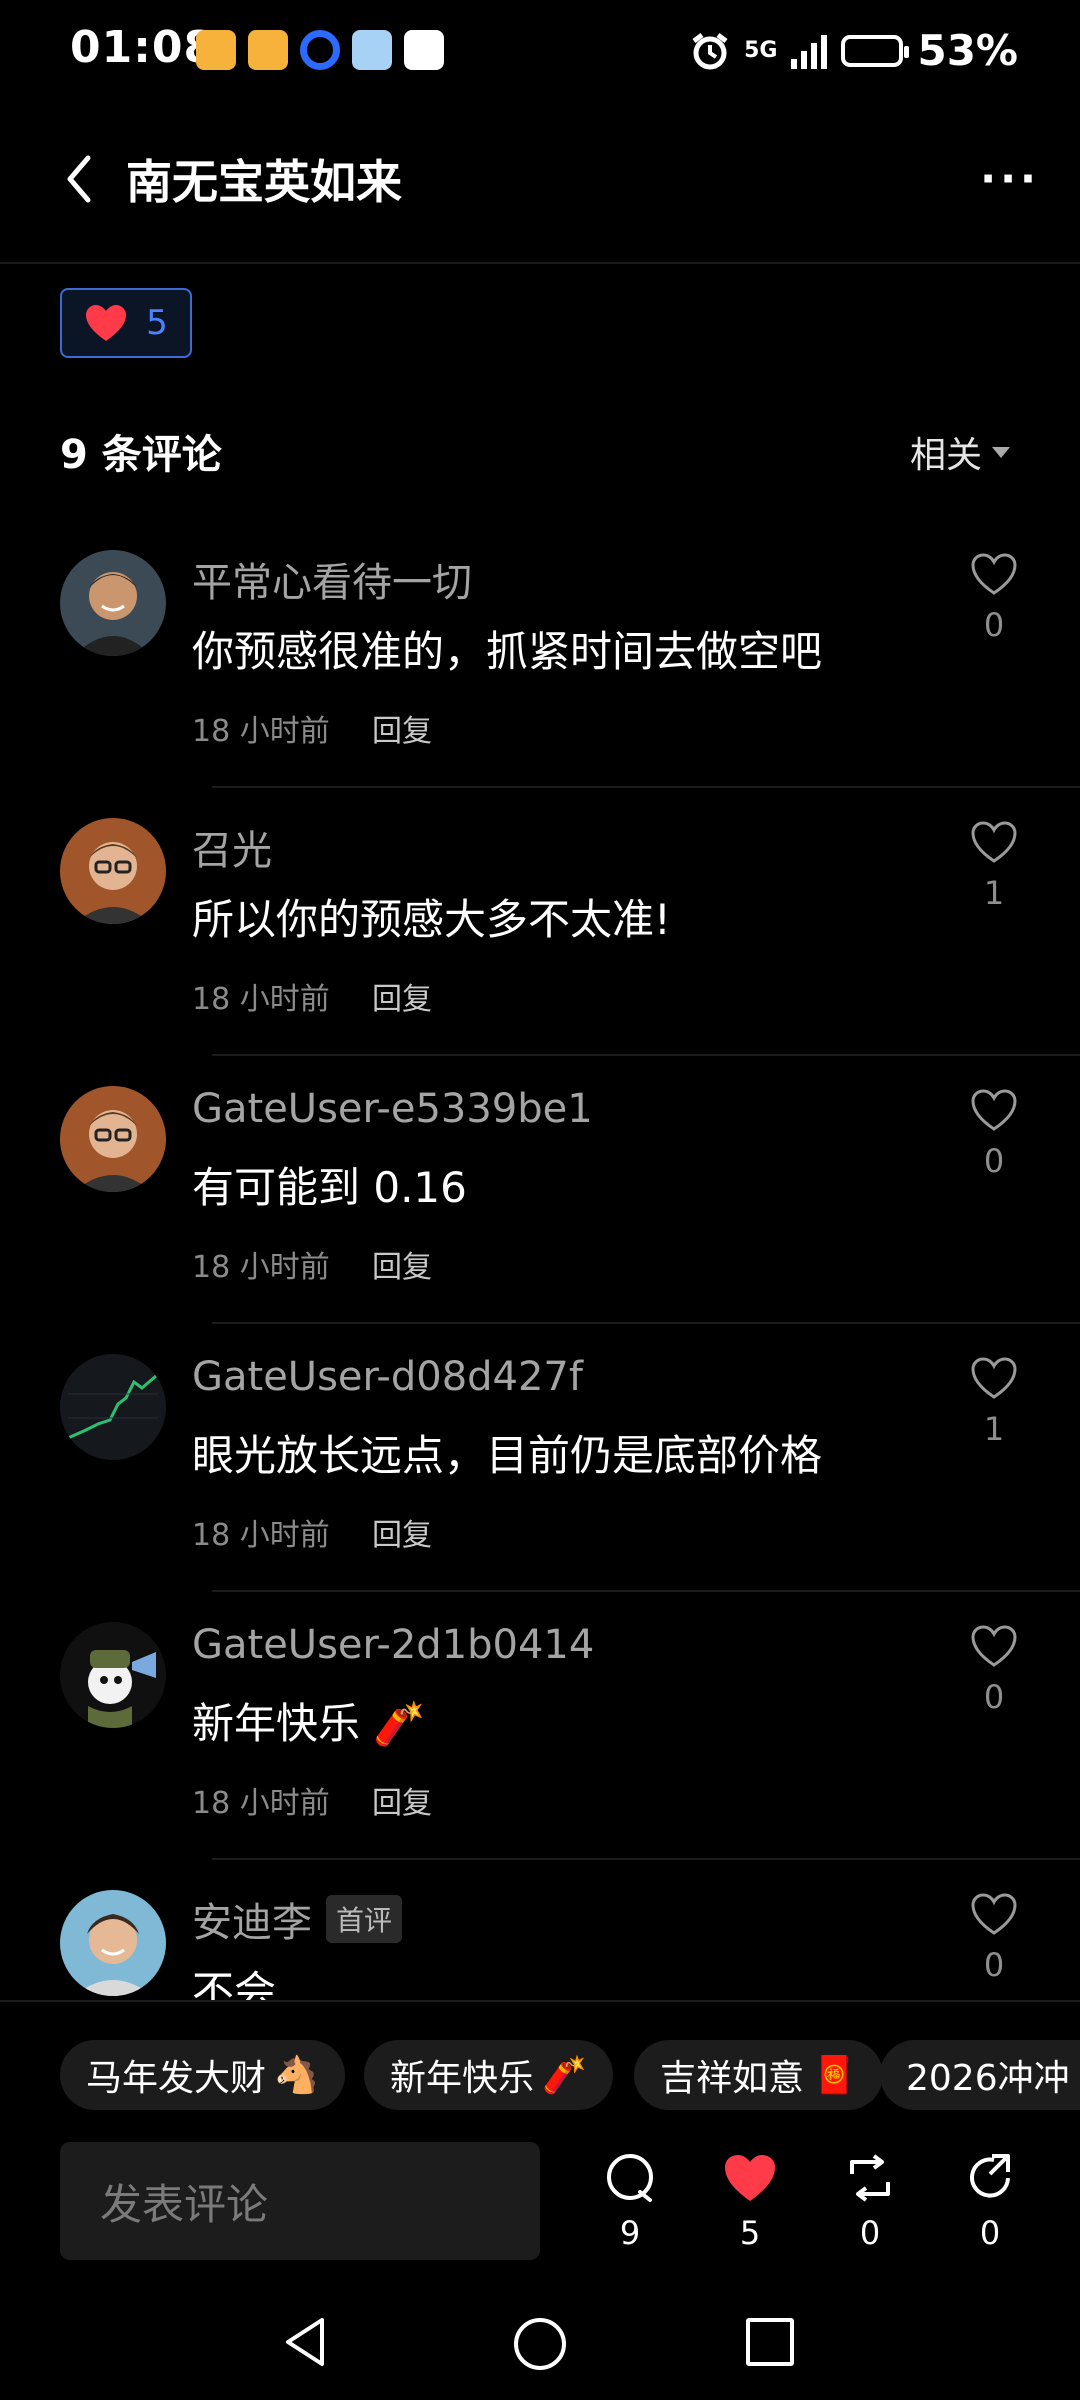  Describe the element at coordinates (875, 50) in the screenshot. I see `battery-icon` at that location.